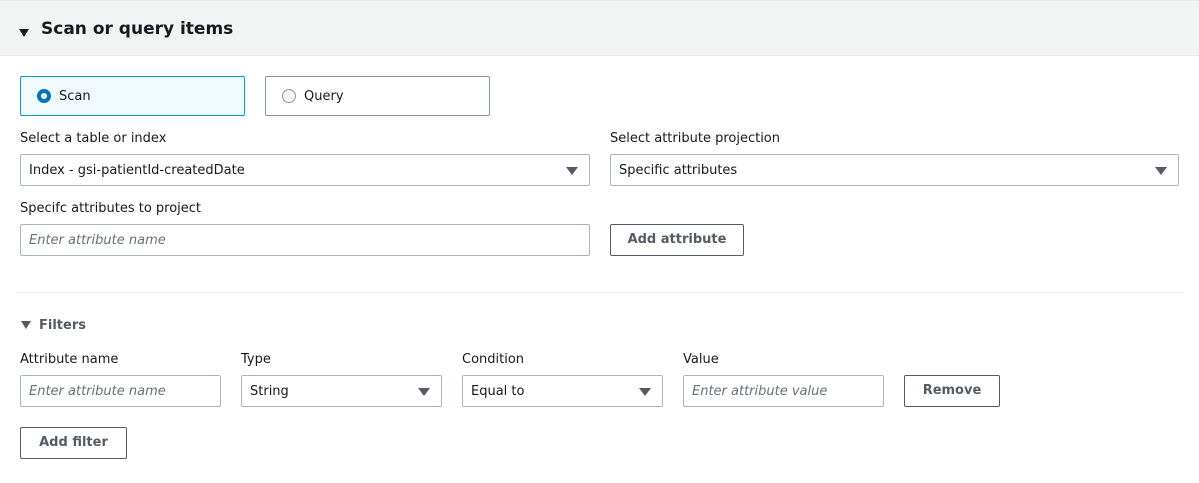  Describe the element at coordinates (44, 96) in the screenshot. I see `radio-selected-icon` at that location.